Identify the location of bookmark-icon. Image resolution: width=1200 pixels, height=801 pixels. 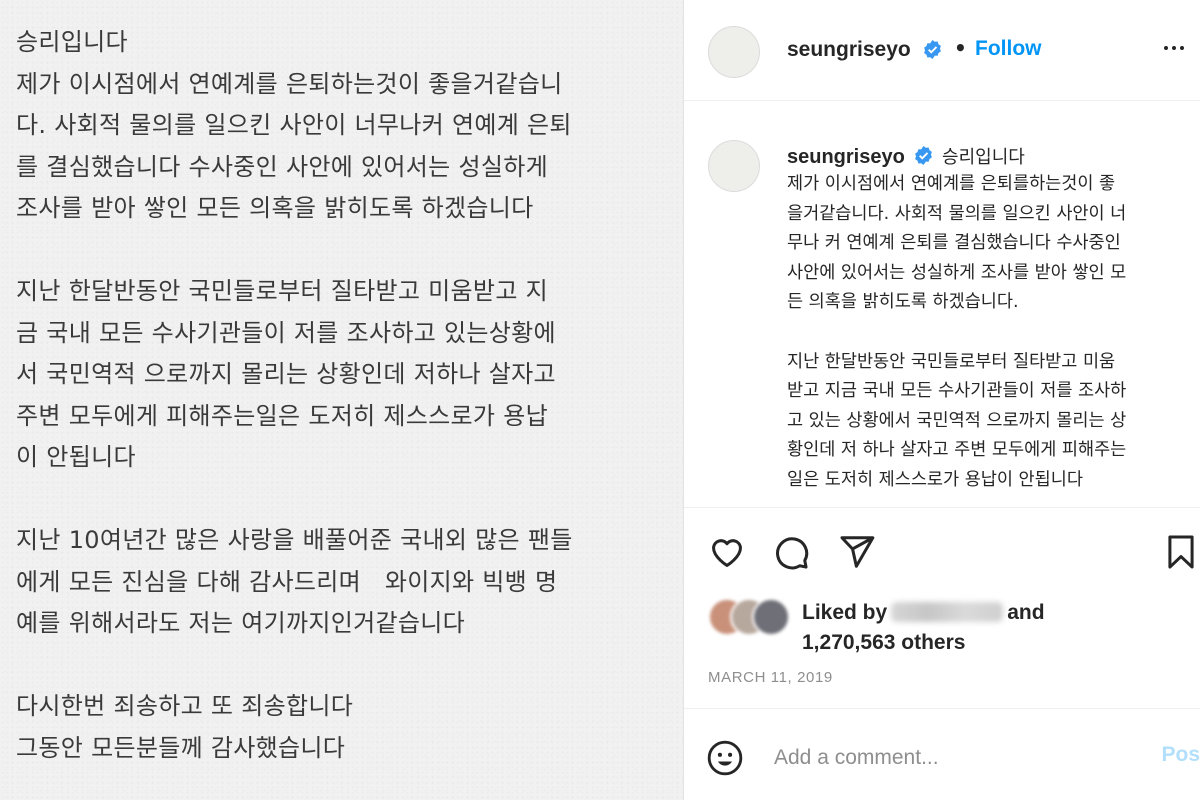
(1181, 552).